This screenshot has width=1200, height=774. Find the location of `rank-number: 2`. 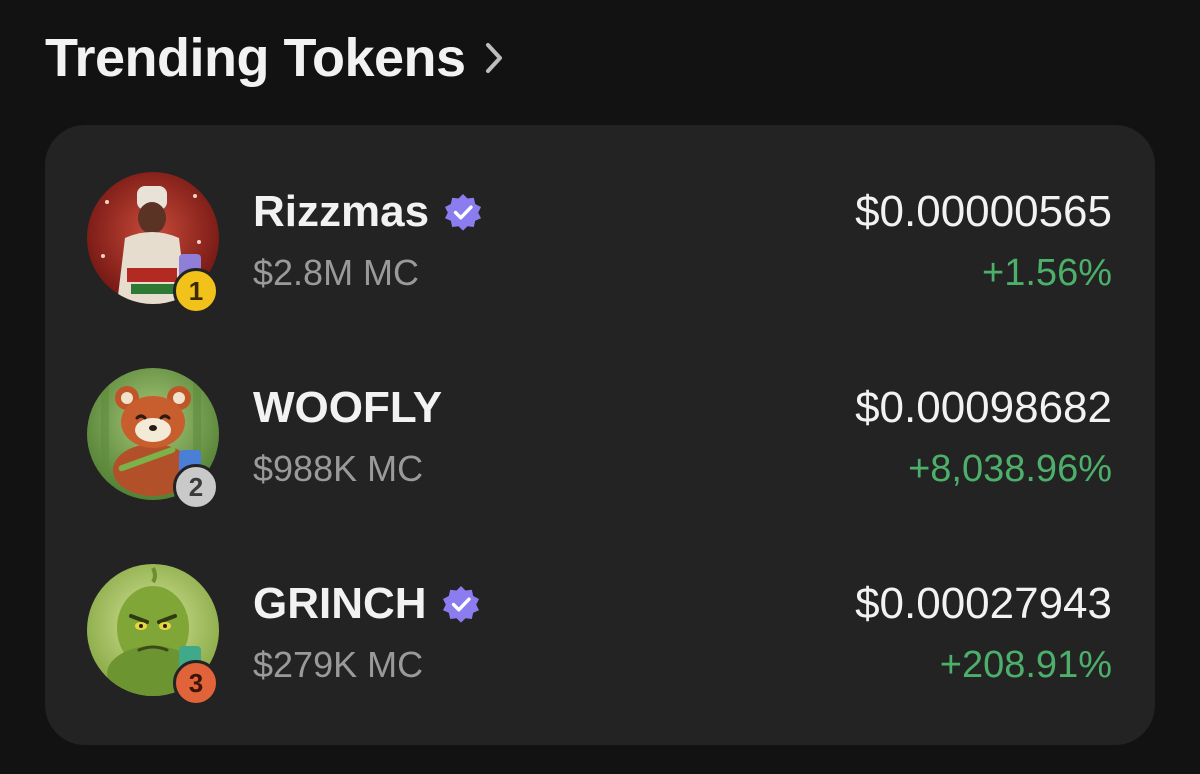

rank-number: 2 is located at coordinates (196, 486).